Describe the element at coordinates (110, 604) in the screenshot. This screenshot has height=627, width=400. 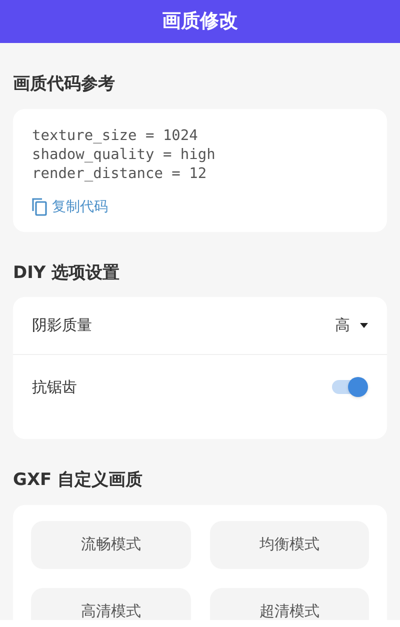
I see `mode-button: 高清模式` at that location.